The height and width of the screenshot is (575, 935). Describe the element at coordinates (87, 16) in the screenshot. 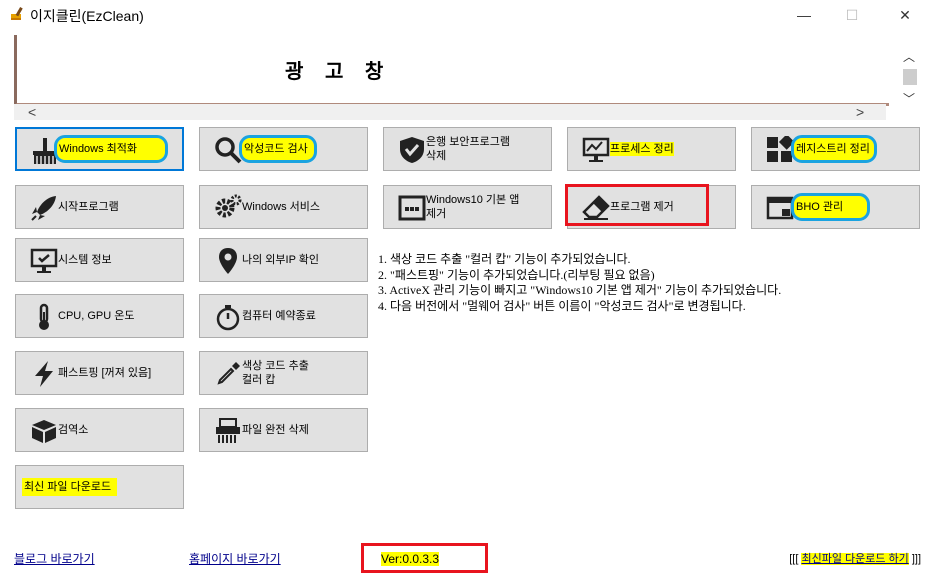

I see `window-title: 이지클린(EzClean)` at that location.